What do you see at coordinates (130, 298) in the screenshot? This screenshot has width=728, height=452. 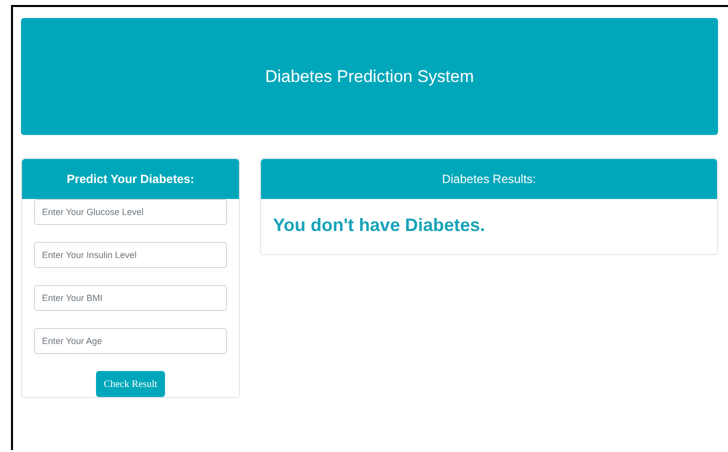 I see `input-field: Enter Your BMI` at bounding box center [130, 298].